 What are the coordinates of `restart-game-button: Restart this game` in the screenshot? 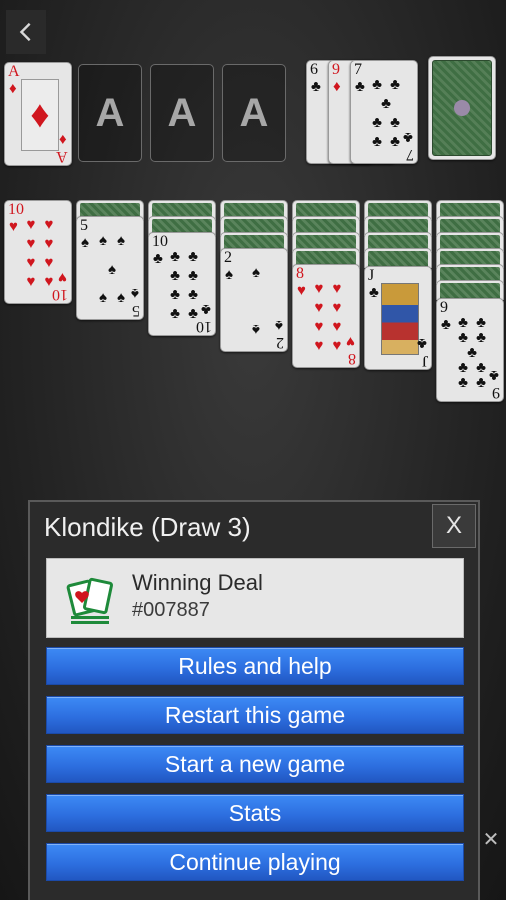 It's located at (255, 715).